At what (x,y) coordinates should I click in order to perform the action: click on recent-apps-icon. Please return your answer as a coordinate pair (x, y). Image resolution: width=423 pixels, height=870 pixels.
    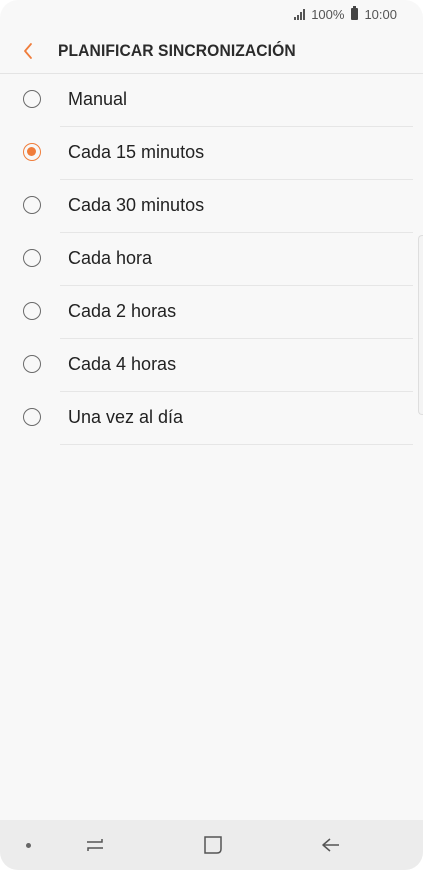
    Looking at the image, I should click on (95, 845).